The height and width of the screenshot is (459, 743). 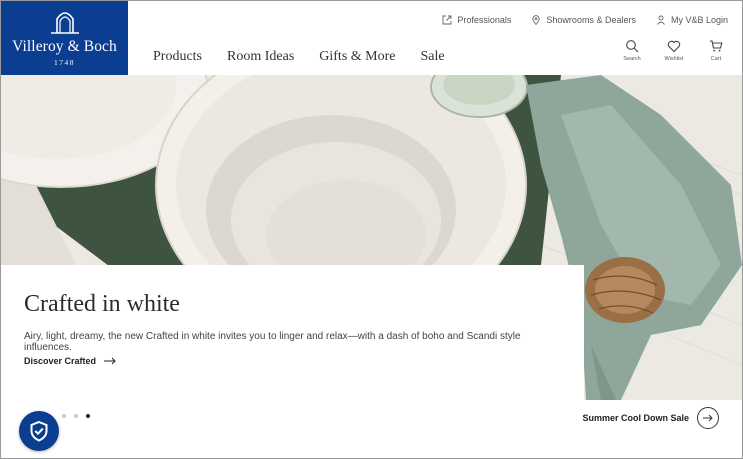 I want to click on professionals-link: Professionals, so click(x=476, y=20).